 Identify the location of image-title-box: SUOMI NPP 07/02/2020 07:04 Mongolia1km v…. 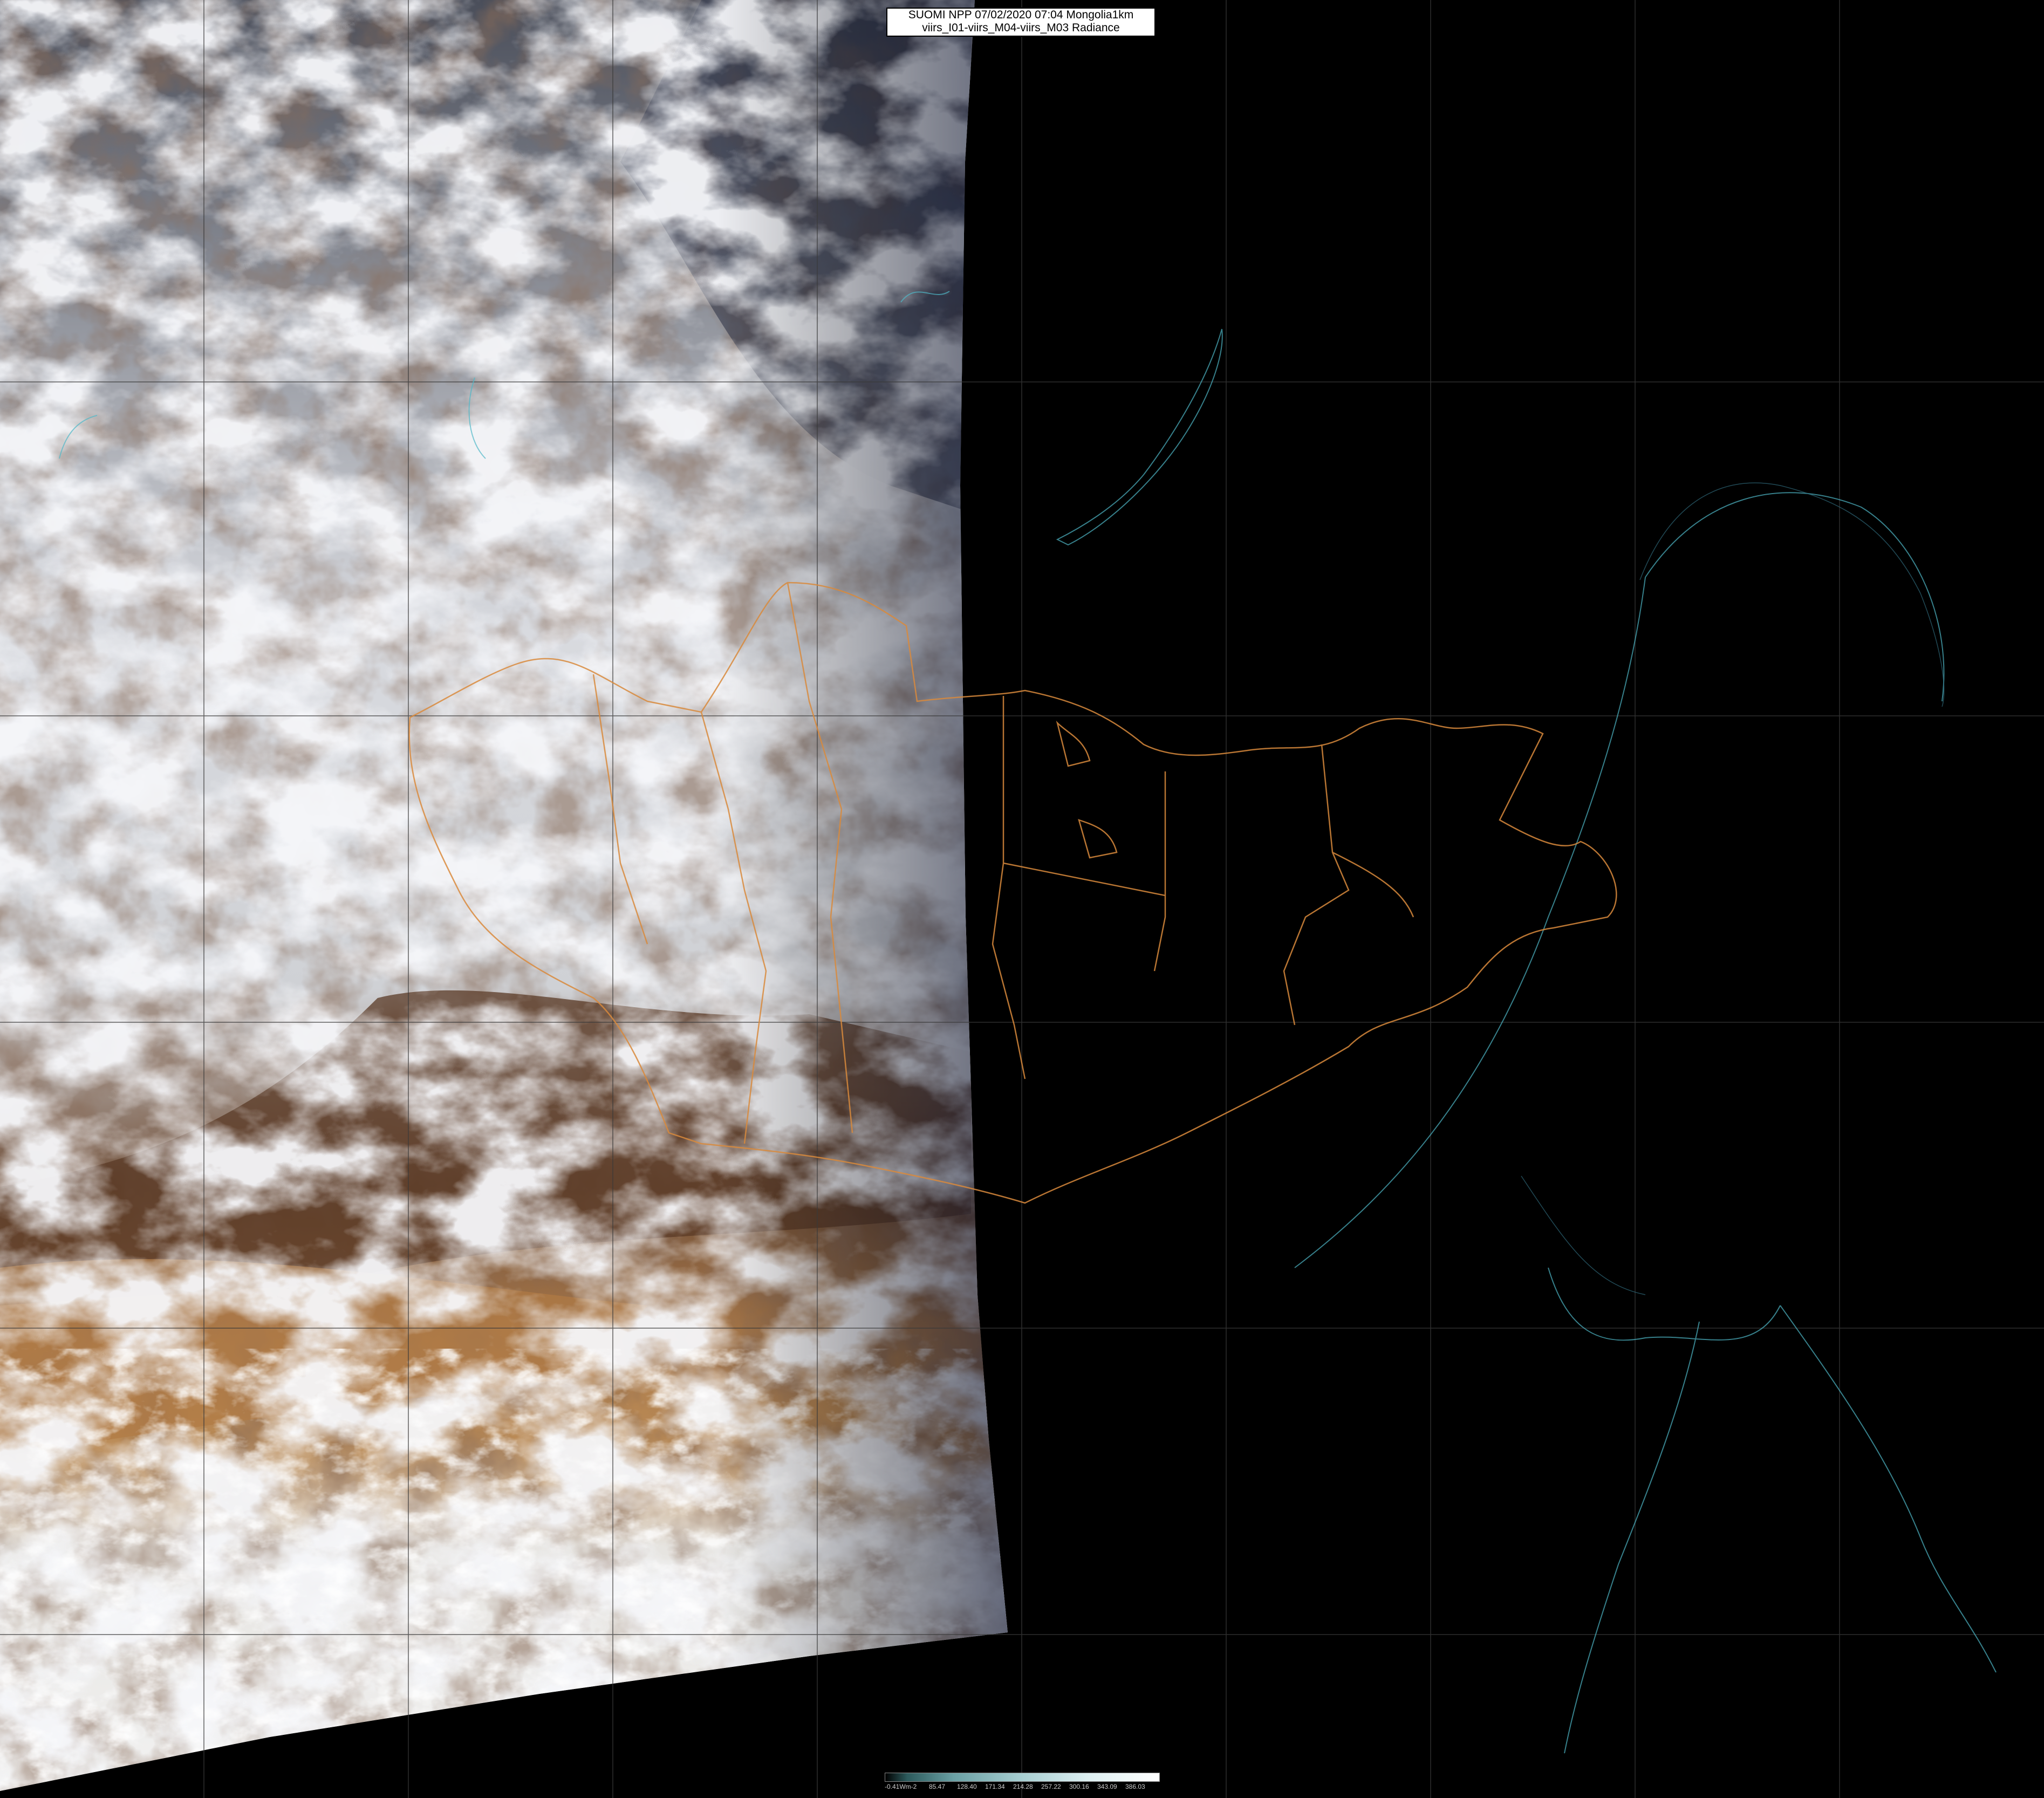
(1021, 23).